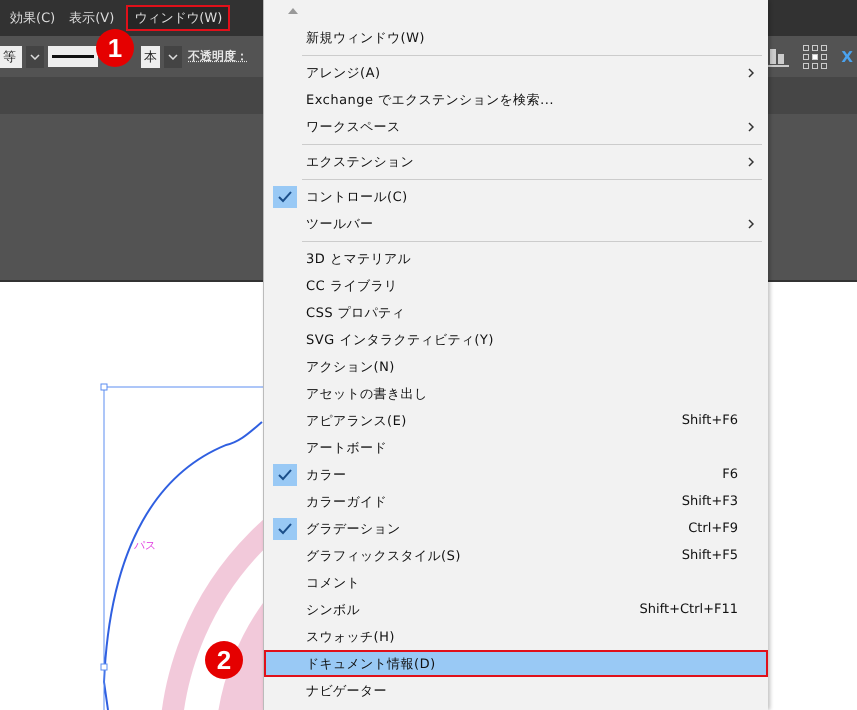 Image resolution: width=857 pixels, height=710 pixels. What do you see at coordinates (516, 366) in the screenshot?
I see `menu-item: アクション(N)` at bounding box center [516, 366].